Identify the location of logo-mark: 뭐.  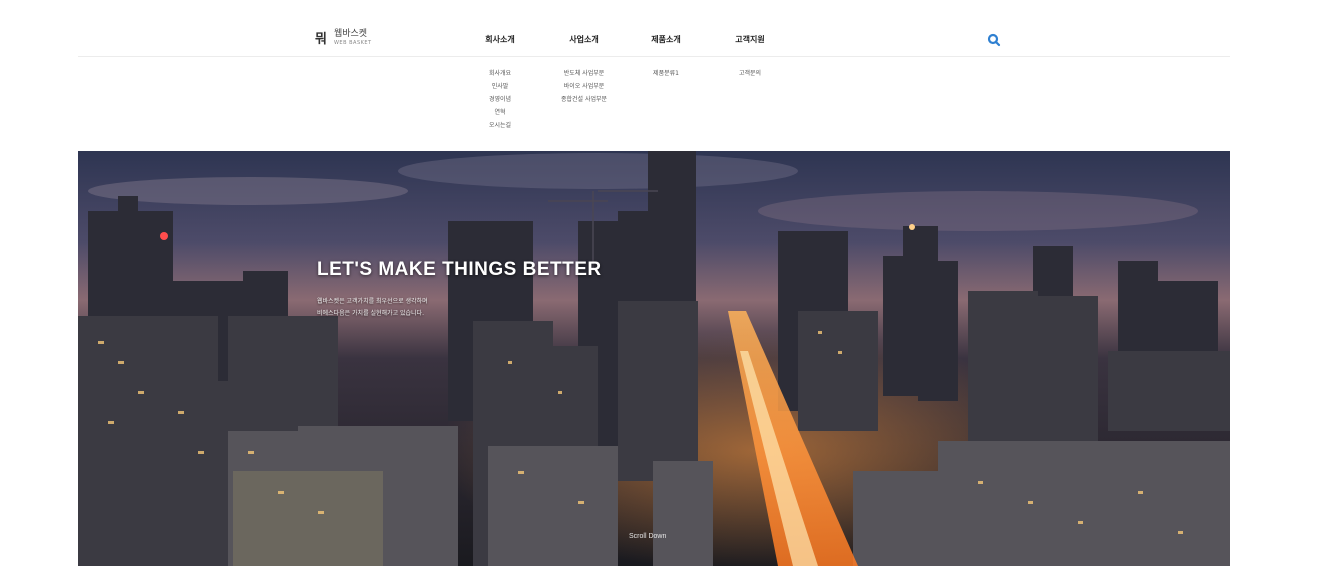
(321, 39).